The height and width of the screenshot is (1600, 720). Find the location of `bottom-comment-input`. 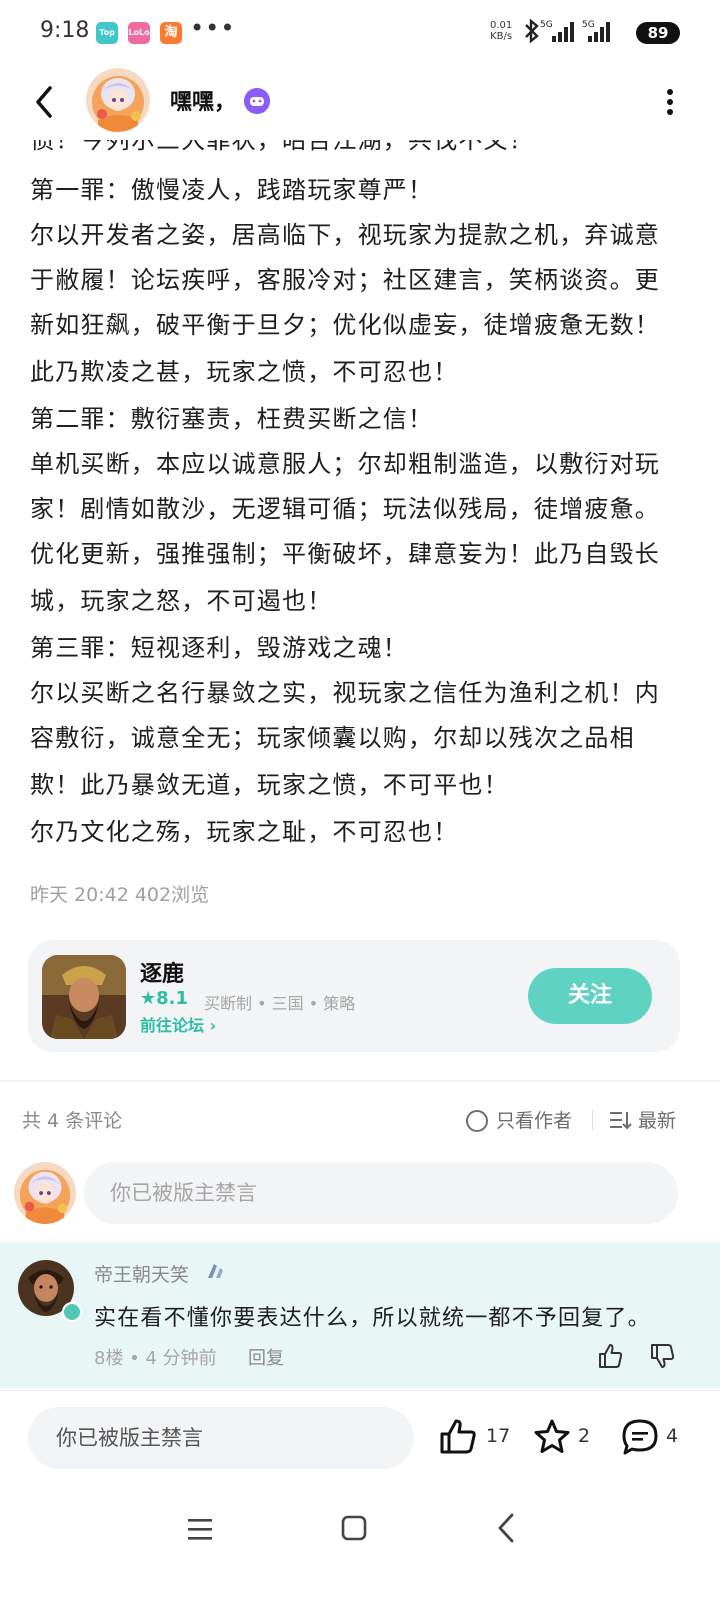

bottom-comment-input is located at coordinates (221, 1438).